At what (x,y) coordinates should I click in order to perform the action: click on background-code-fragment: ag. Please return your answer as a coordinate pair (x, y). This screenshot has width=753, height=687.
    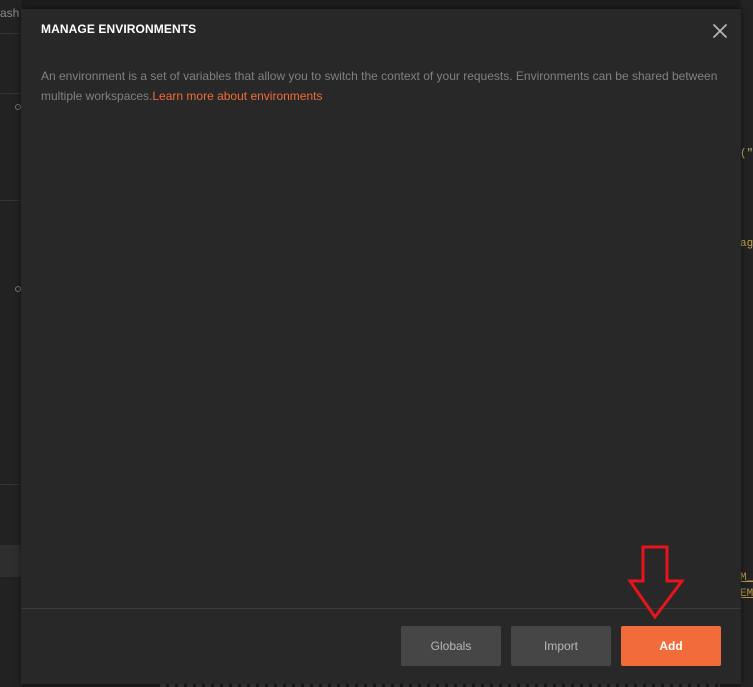
    Looking at the image, I should click on (746, 244).